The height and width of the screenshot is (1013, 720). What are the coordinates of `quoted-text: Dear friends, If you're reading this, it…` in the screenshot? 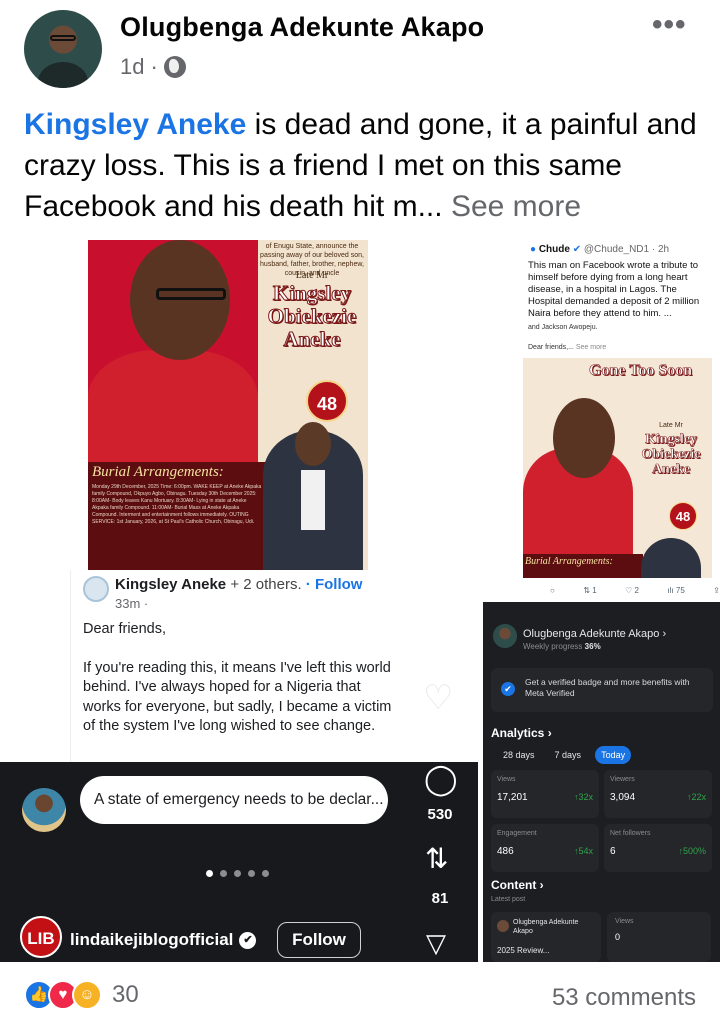 It's located at (242, 688).